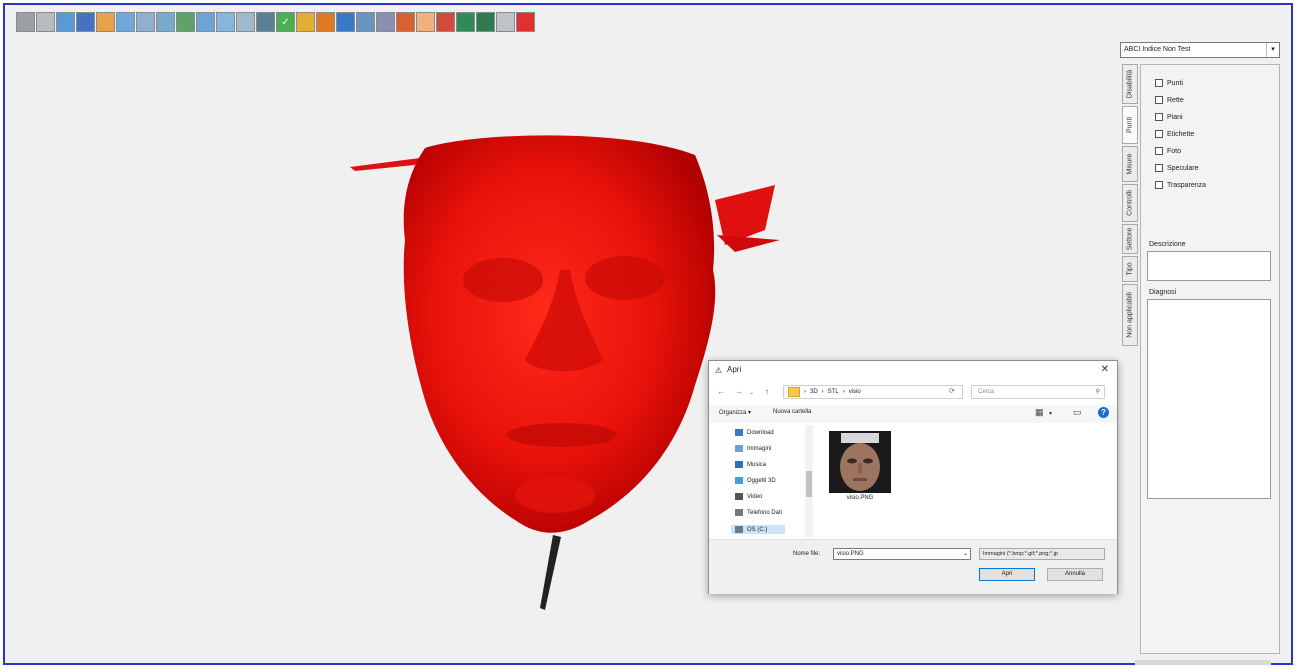  Describe the element at coordinates (855, 392) in the screenshot. I see `breadcrumb-item: visio` at that location.